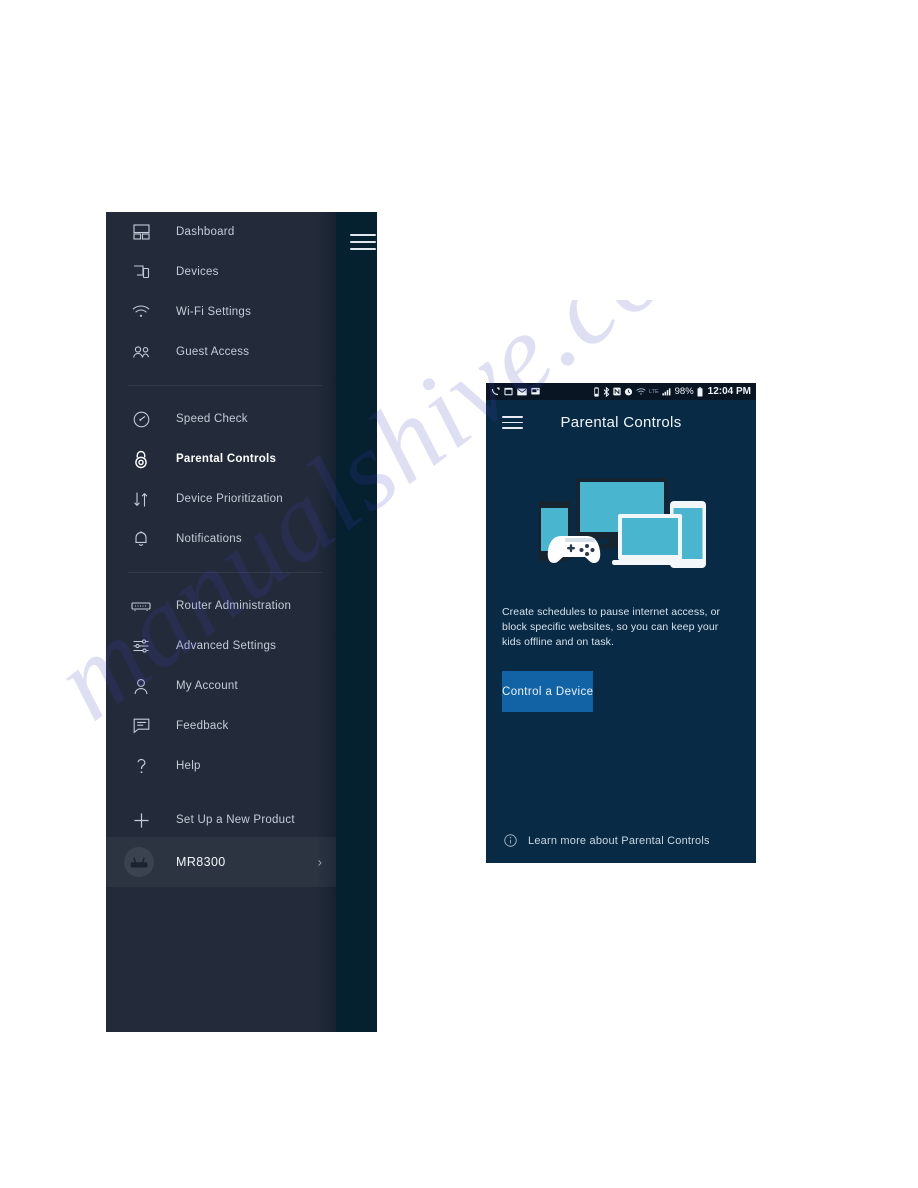  What do you see at coordinates (495, 391) in the screenshot?
I see `call-forwarding-icon` at bounding box center [495, 391].